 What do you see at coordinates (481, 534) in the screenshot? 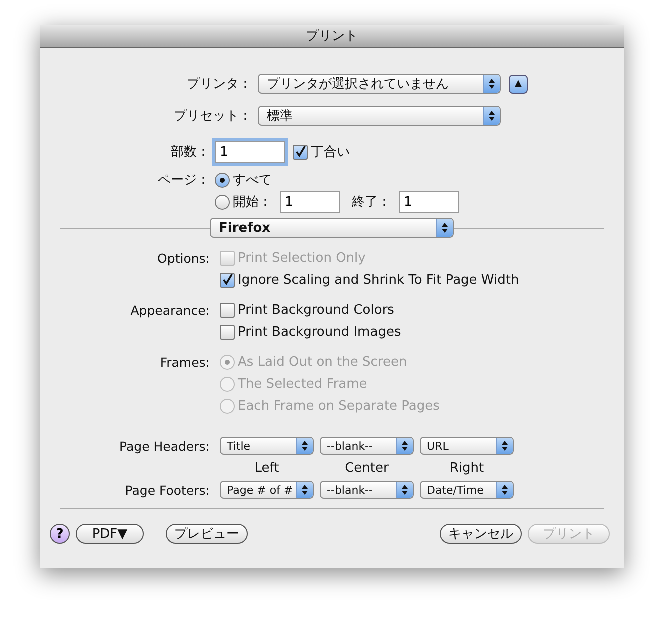
I see `cancel-button: キャンセル` at bounding box center [481, 534].